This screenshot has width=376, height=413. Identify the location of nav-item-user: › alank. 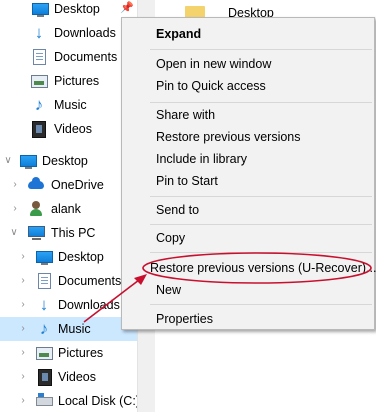
(68, 209).